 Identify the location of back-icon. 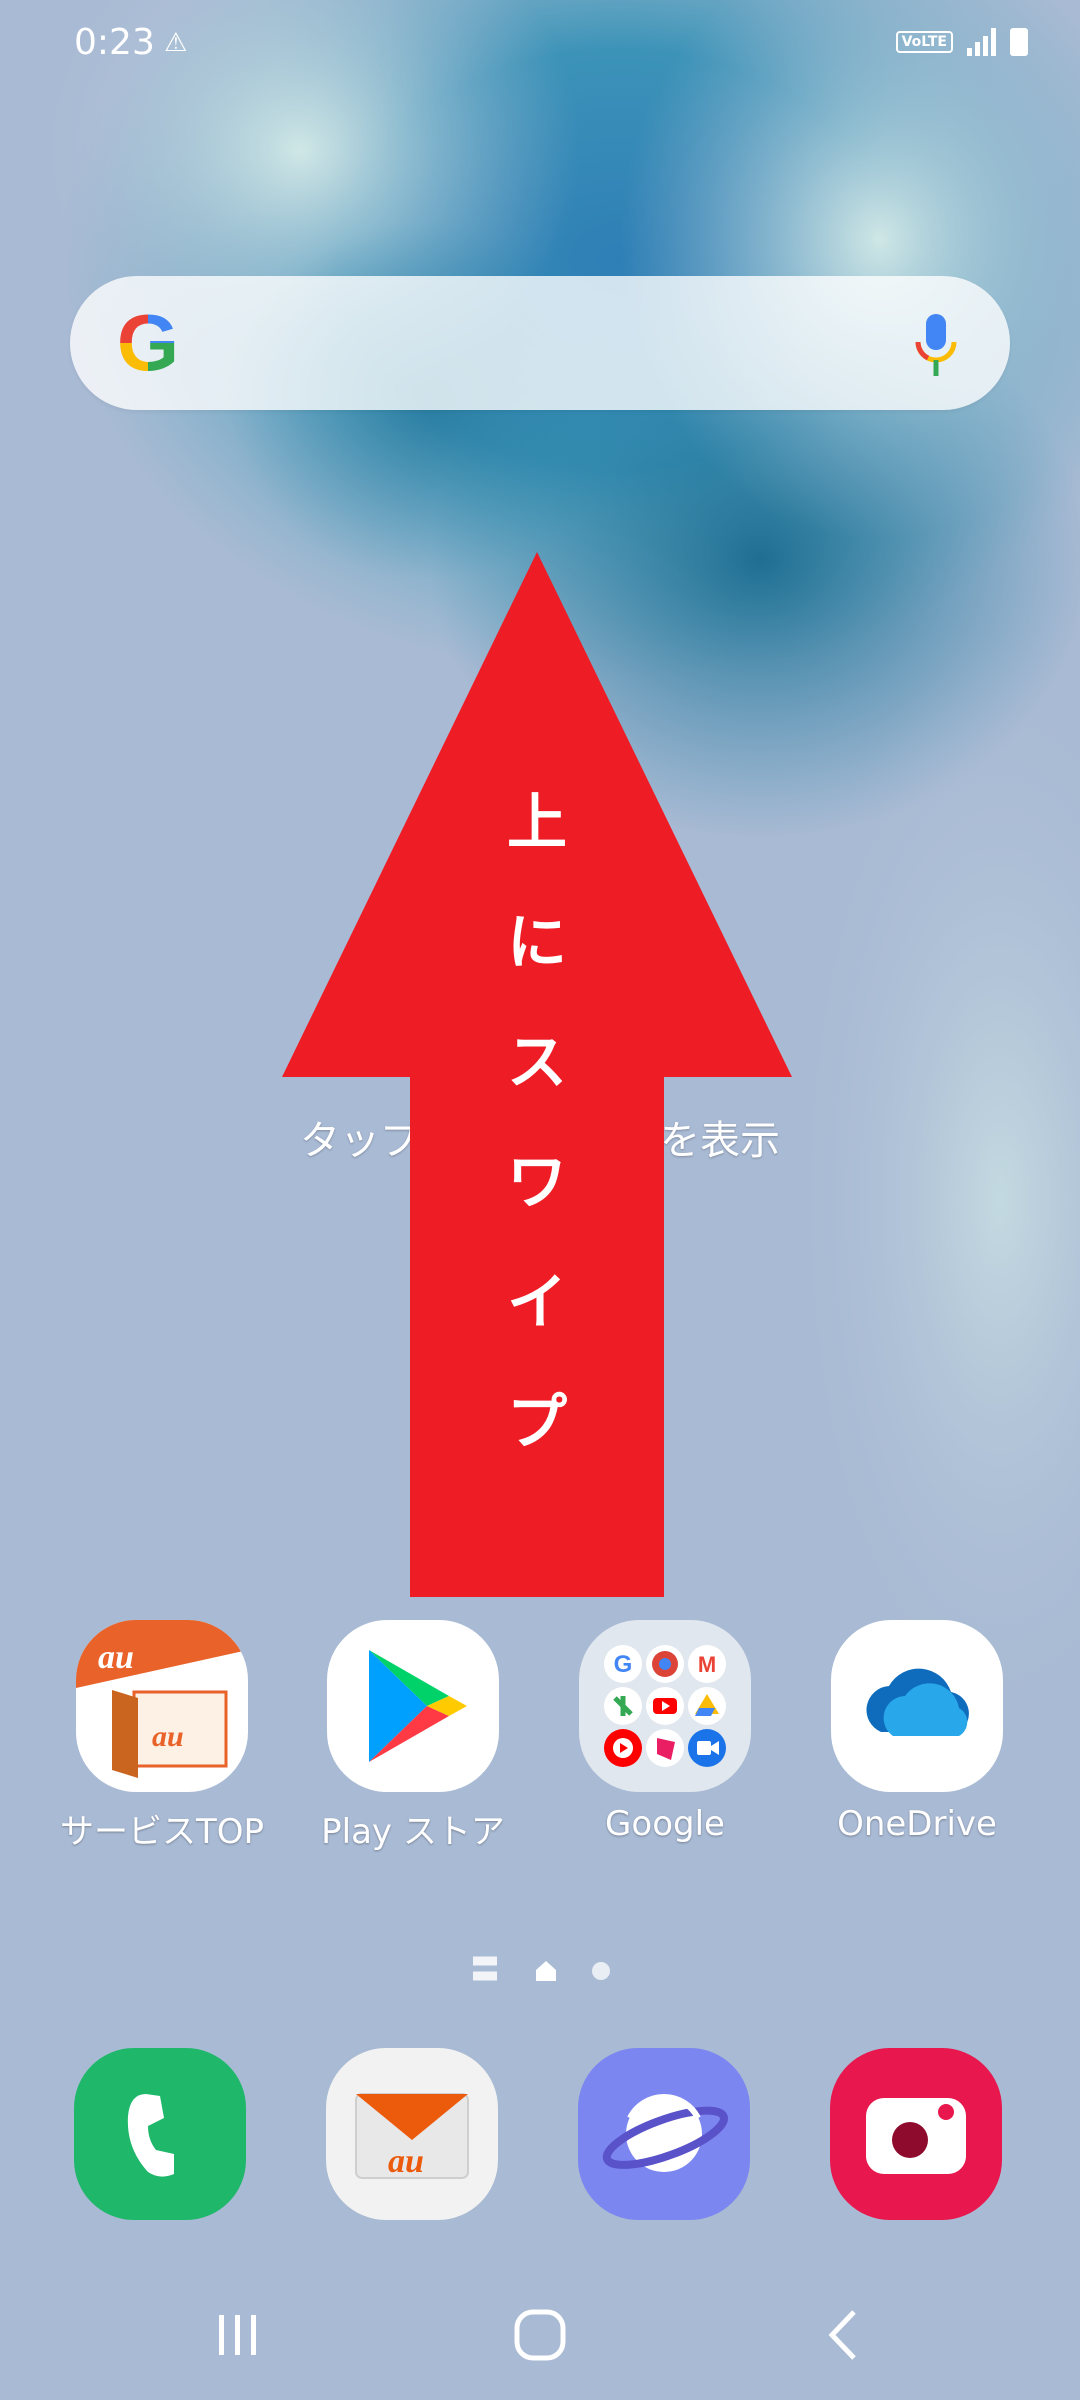
(842, 2335).